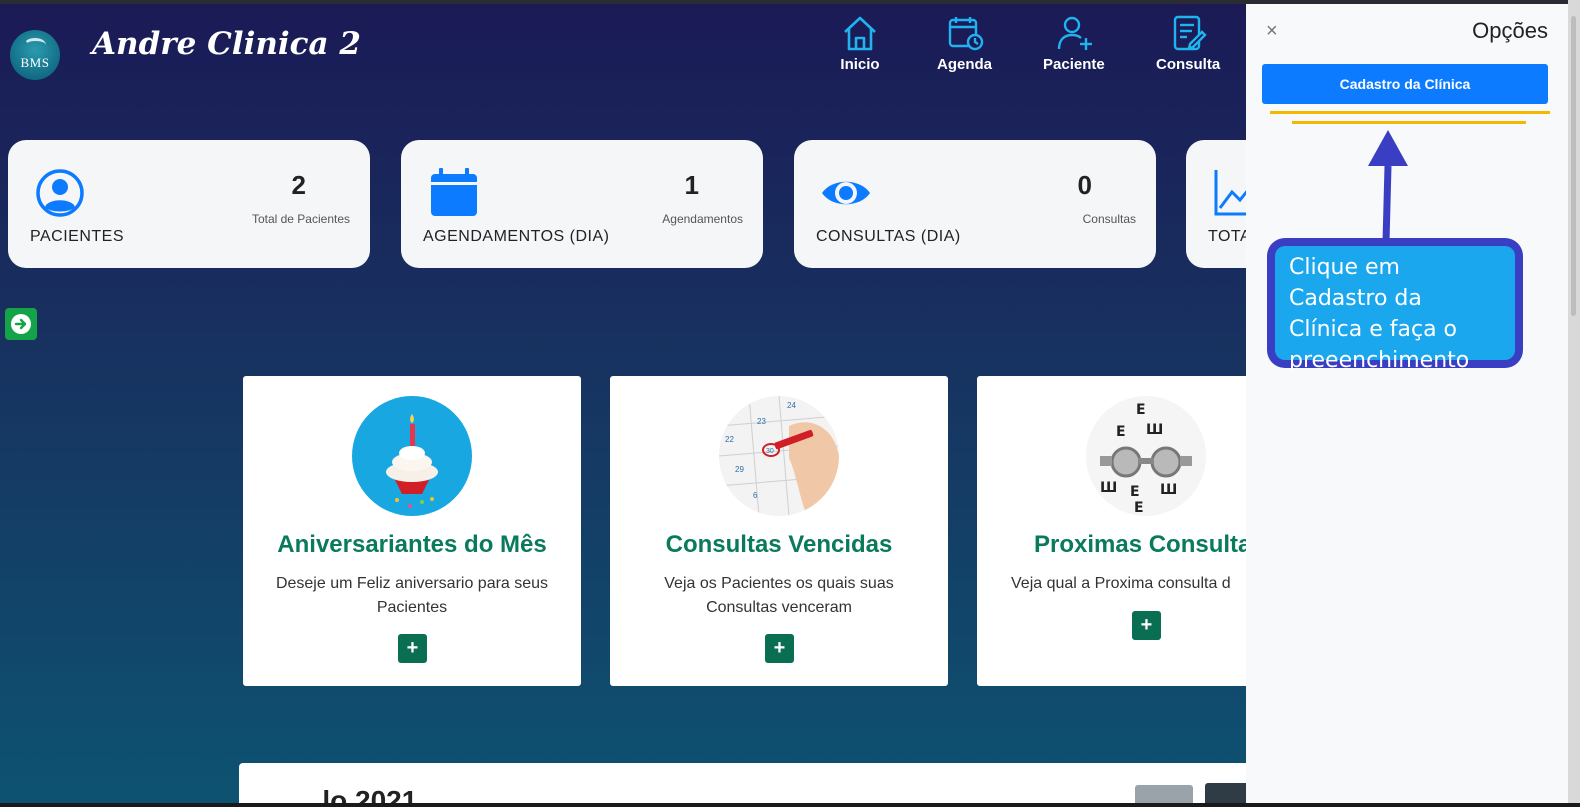 The height and width of the screenshot is (807, 1580). I want to click on eye-icon, so click(846, 193).